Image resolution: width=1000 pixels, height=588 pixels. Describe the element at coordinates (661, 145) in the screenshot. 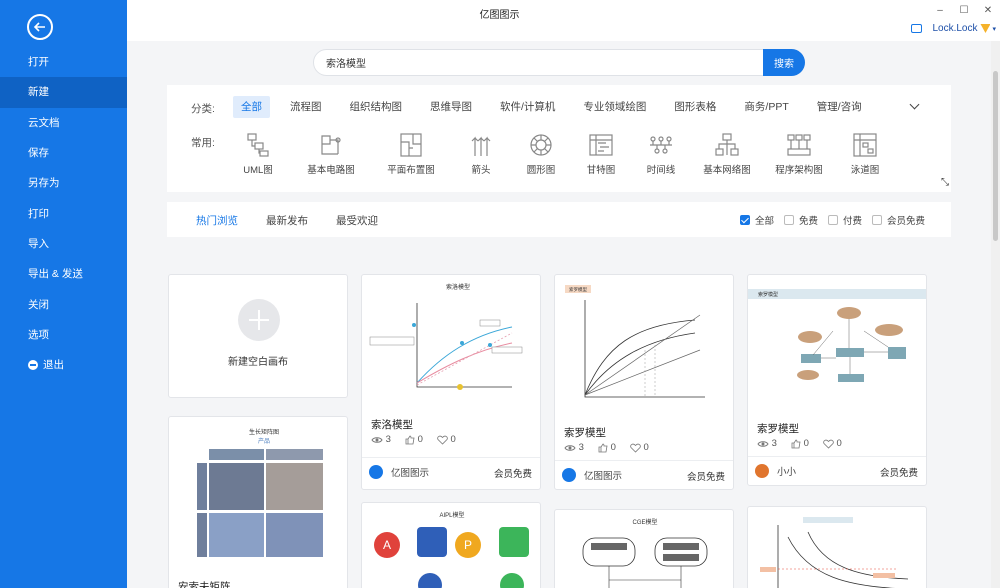

I see `timeline-icon` at that location.